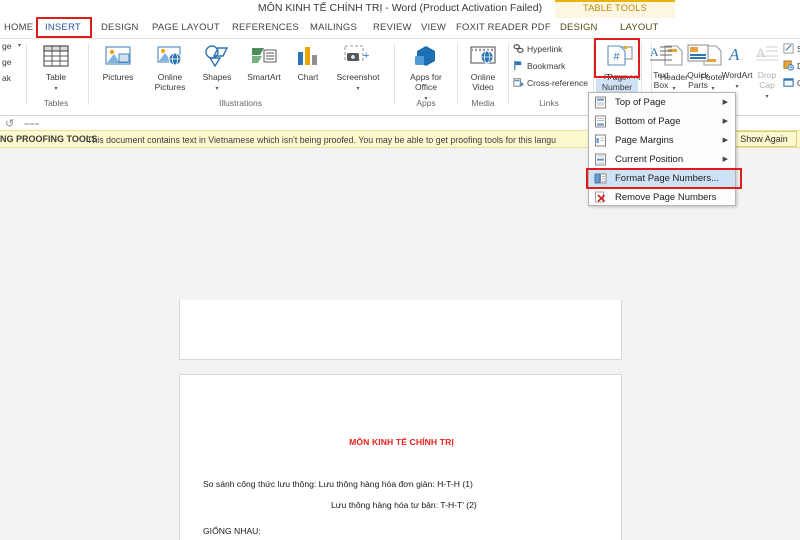  What do you see at coordinates (662, 197) in the screenshot?
I see `menu-item-remove-page-numbers: Remove Page Numbers` at bounding box center [662, 197].